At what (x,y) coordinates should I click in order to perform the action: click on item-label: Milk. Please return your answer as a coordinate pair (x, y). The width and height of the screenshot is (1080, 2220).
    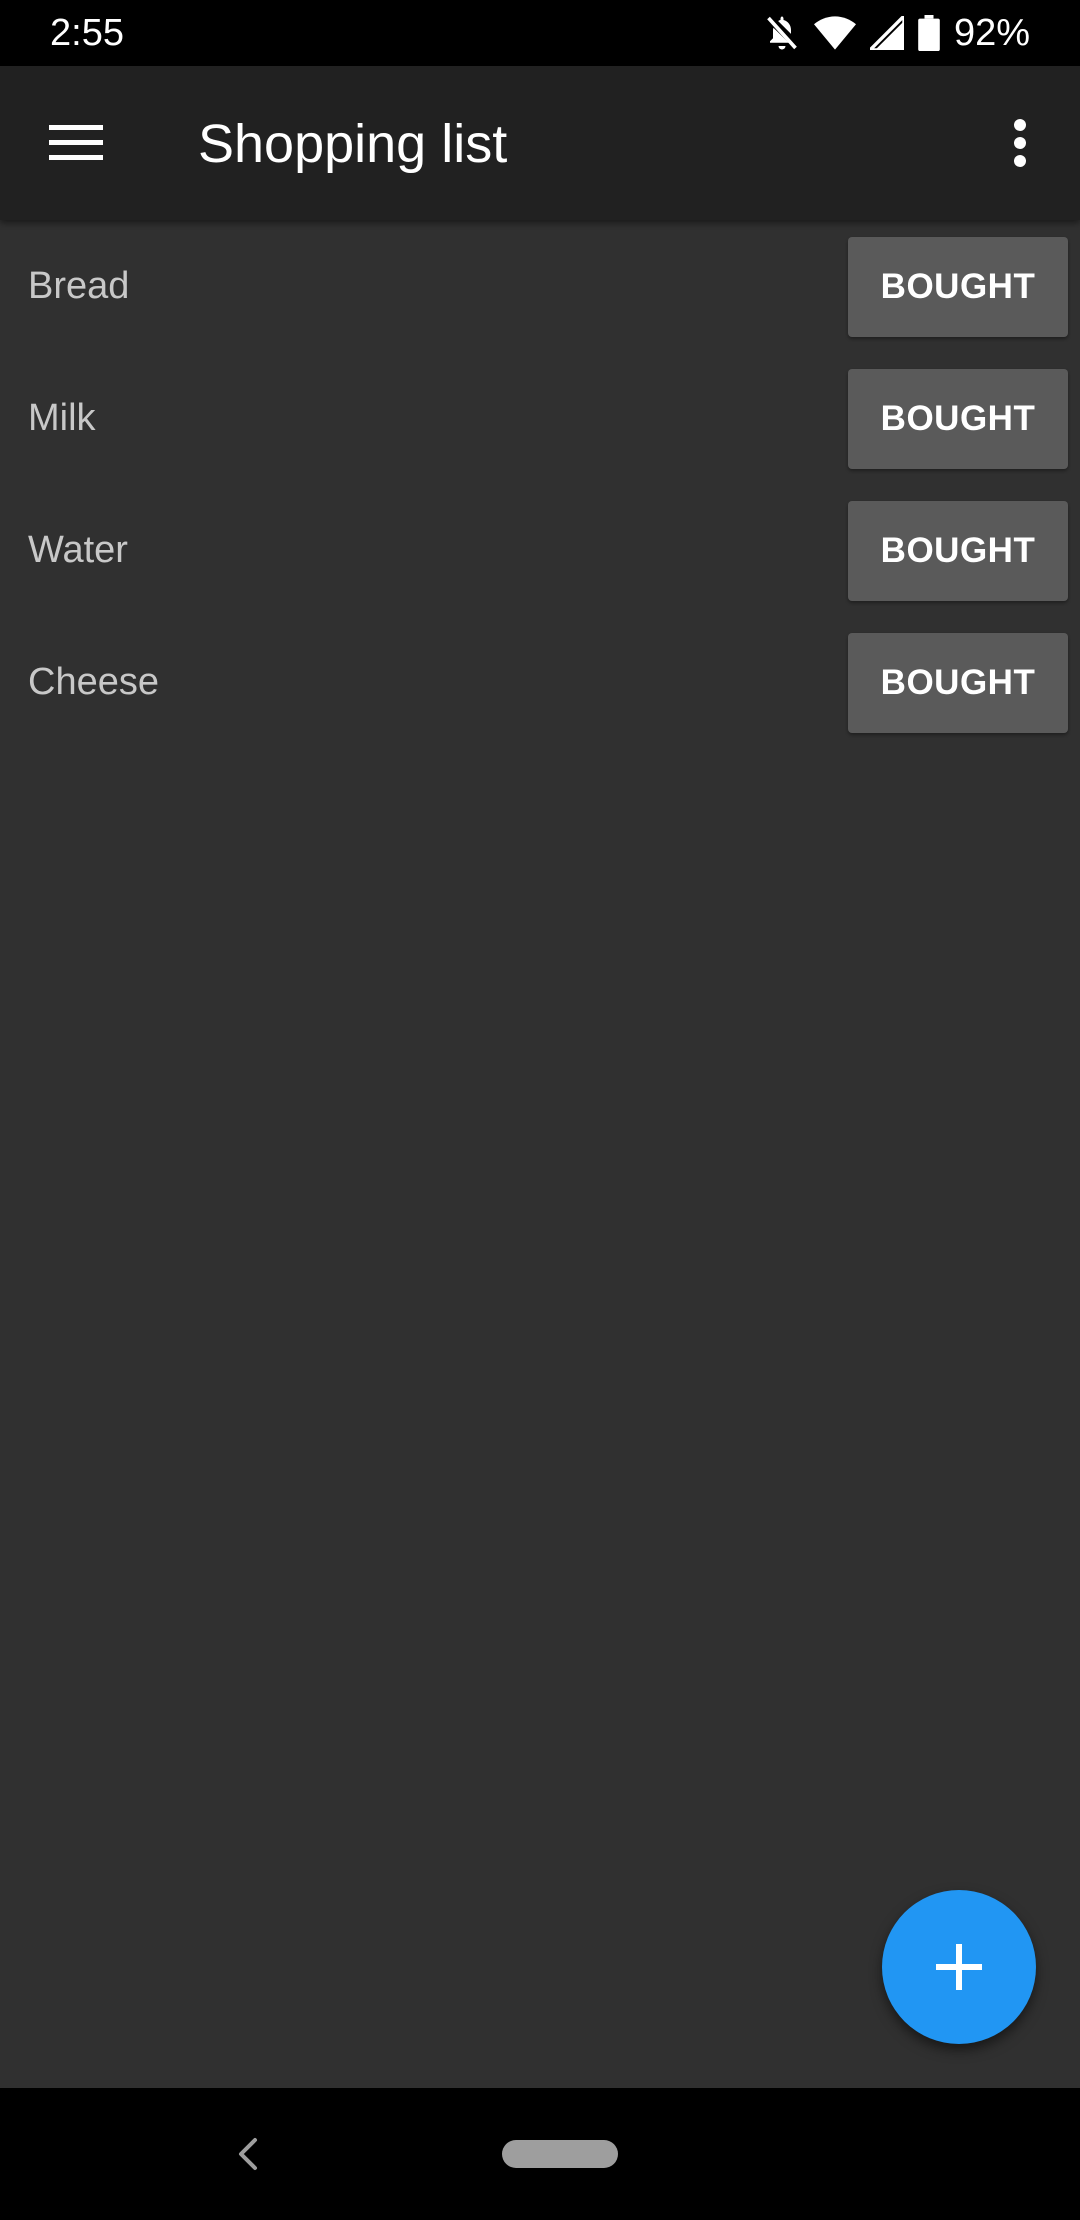
    Looking at the image, I should click on (62, 418).